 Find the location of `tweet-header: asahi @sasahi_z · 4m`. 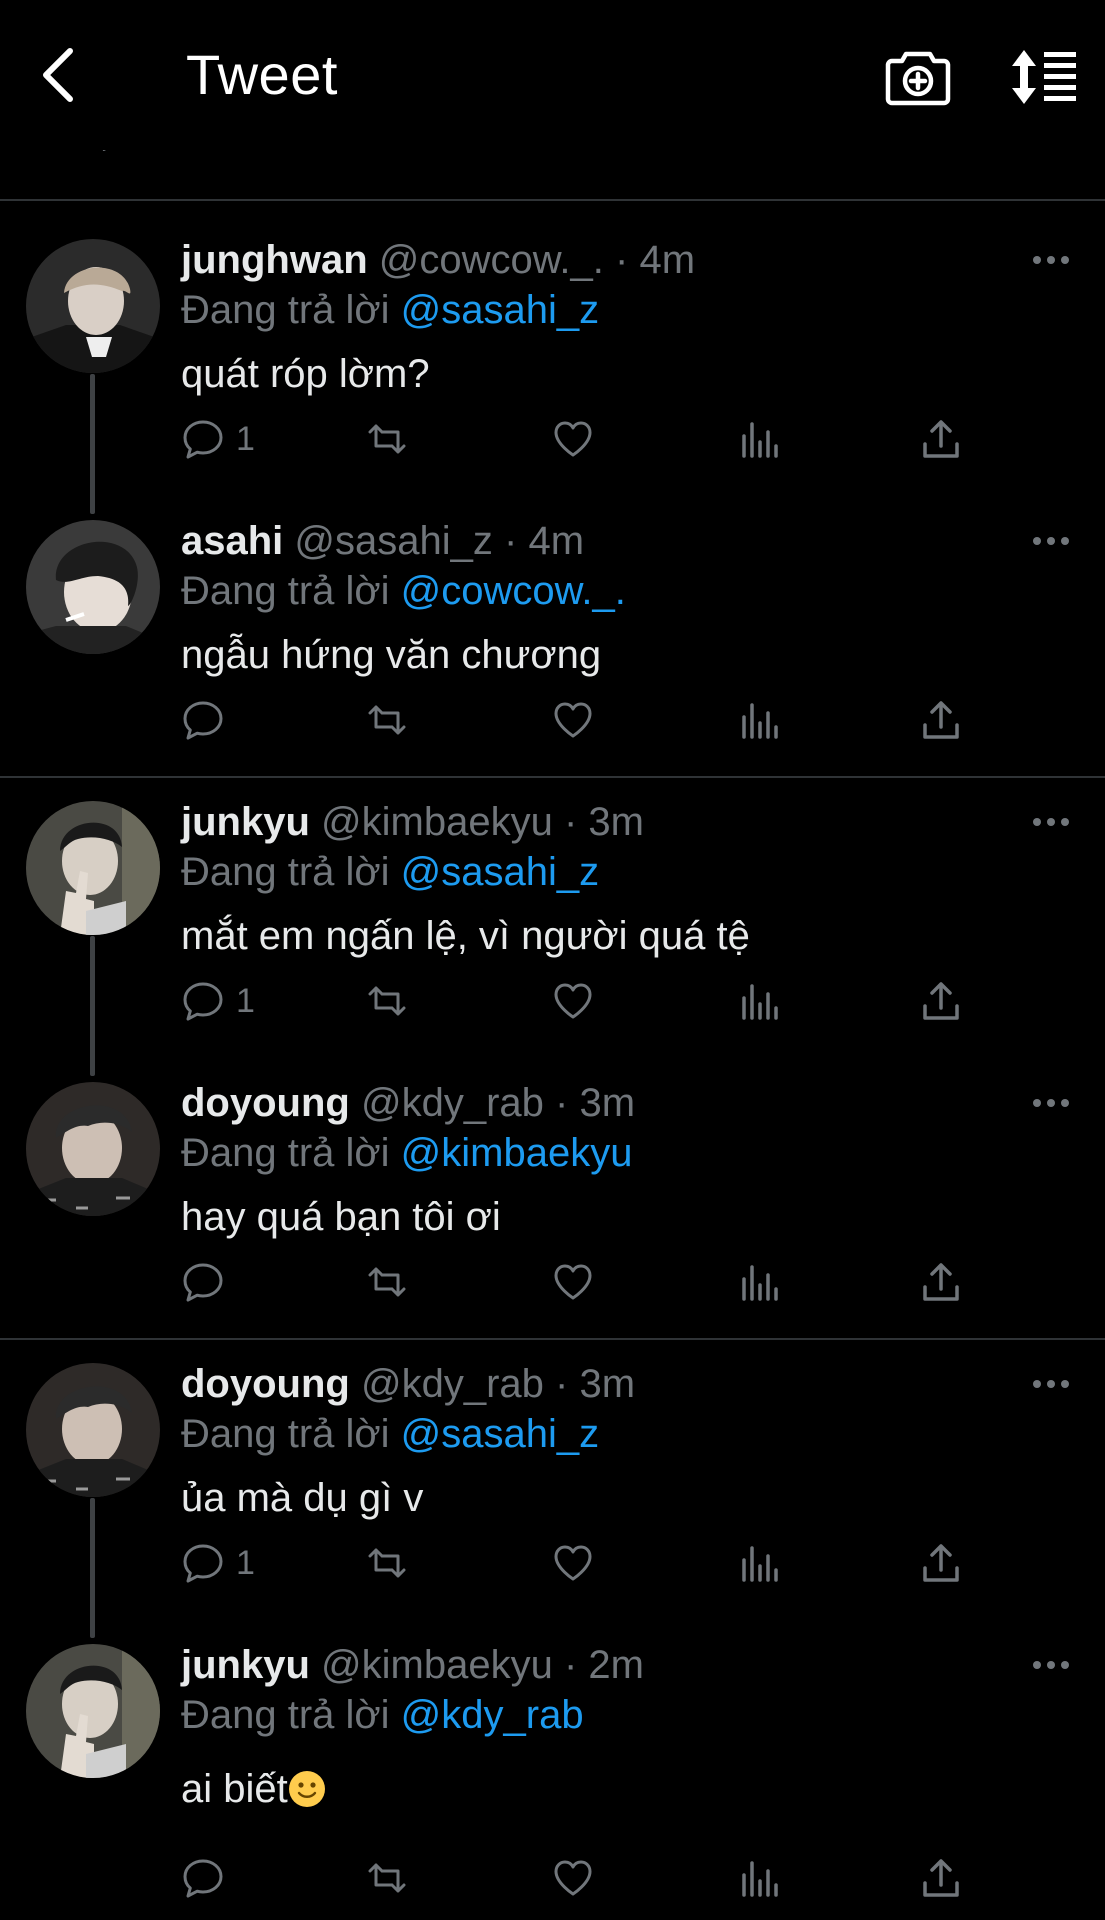

tweet-header: asahi @sasahi_z · 4m is located at coordinates (382, 541).